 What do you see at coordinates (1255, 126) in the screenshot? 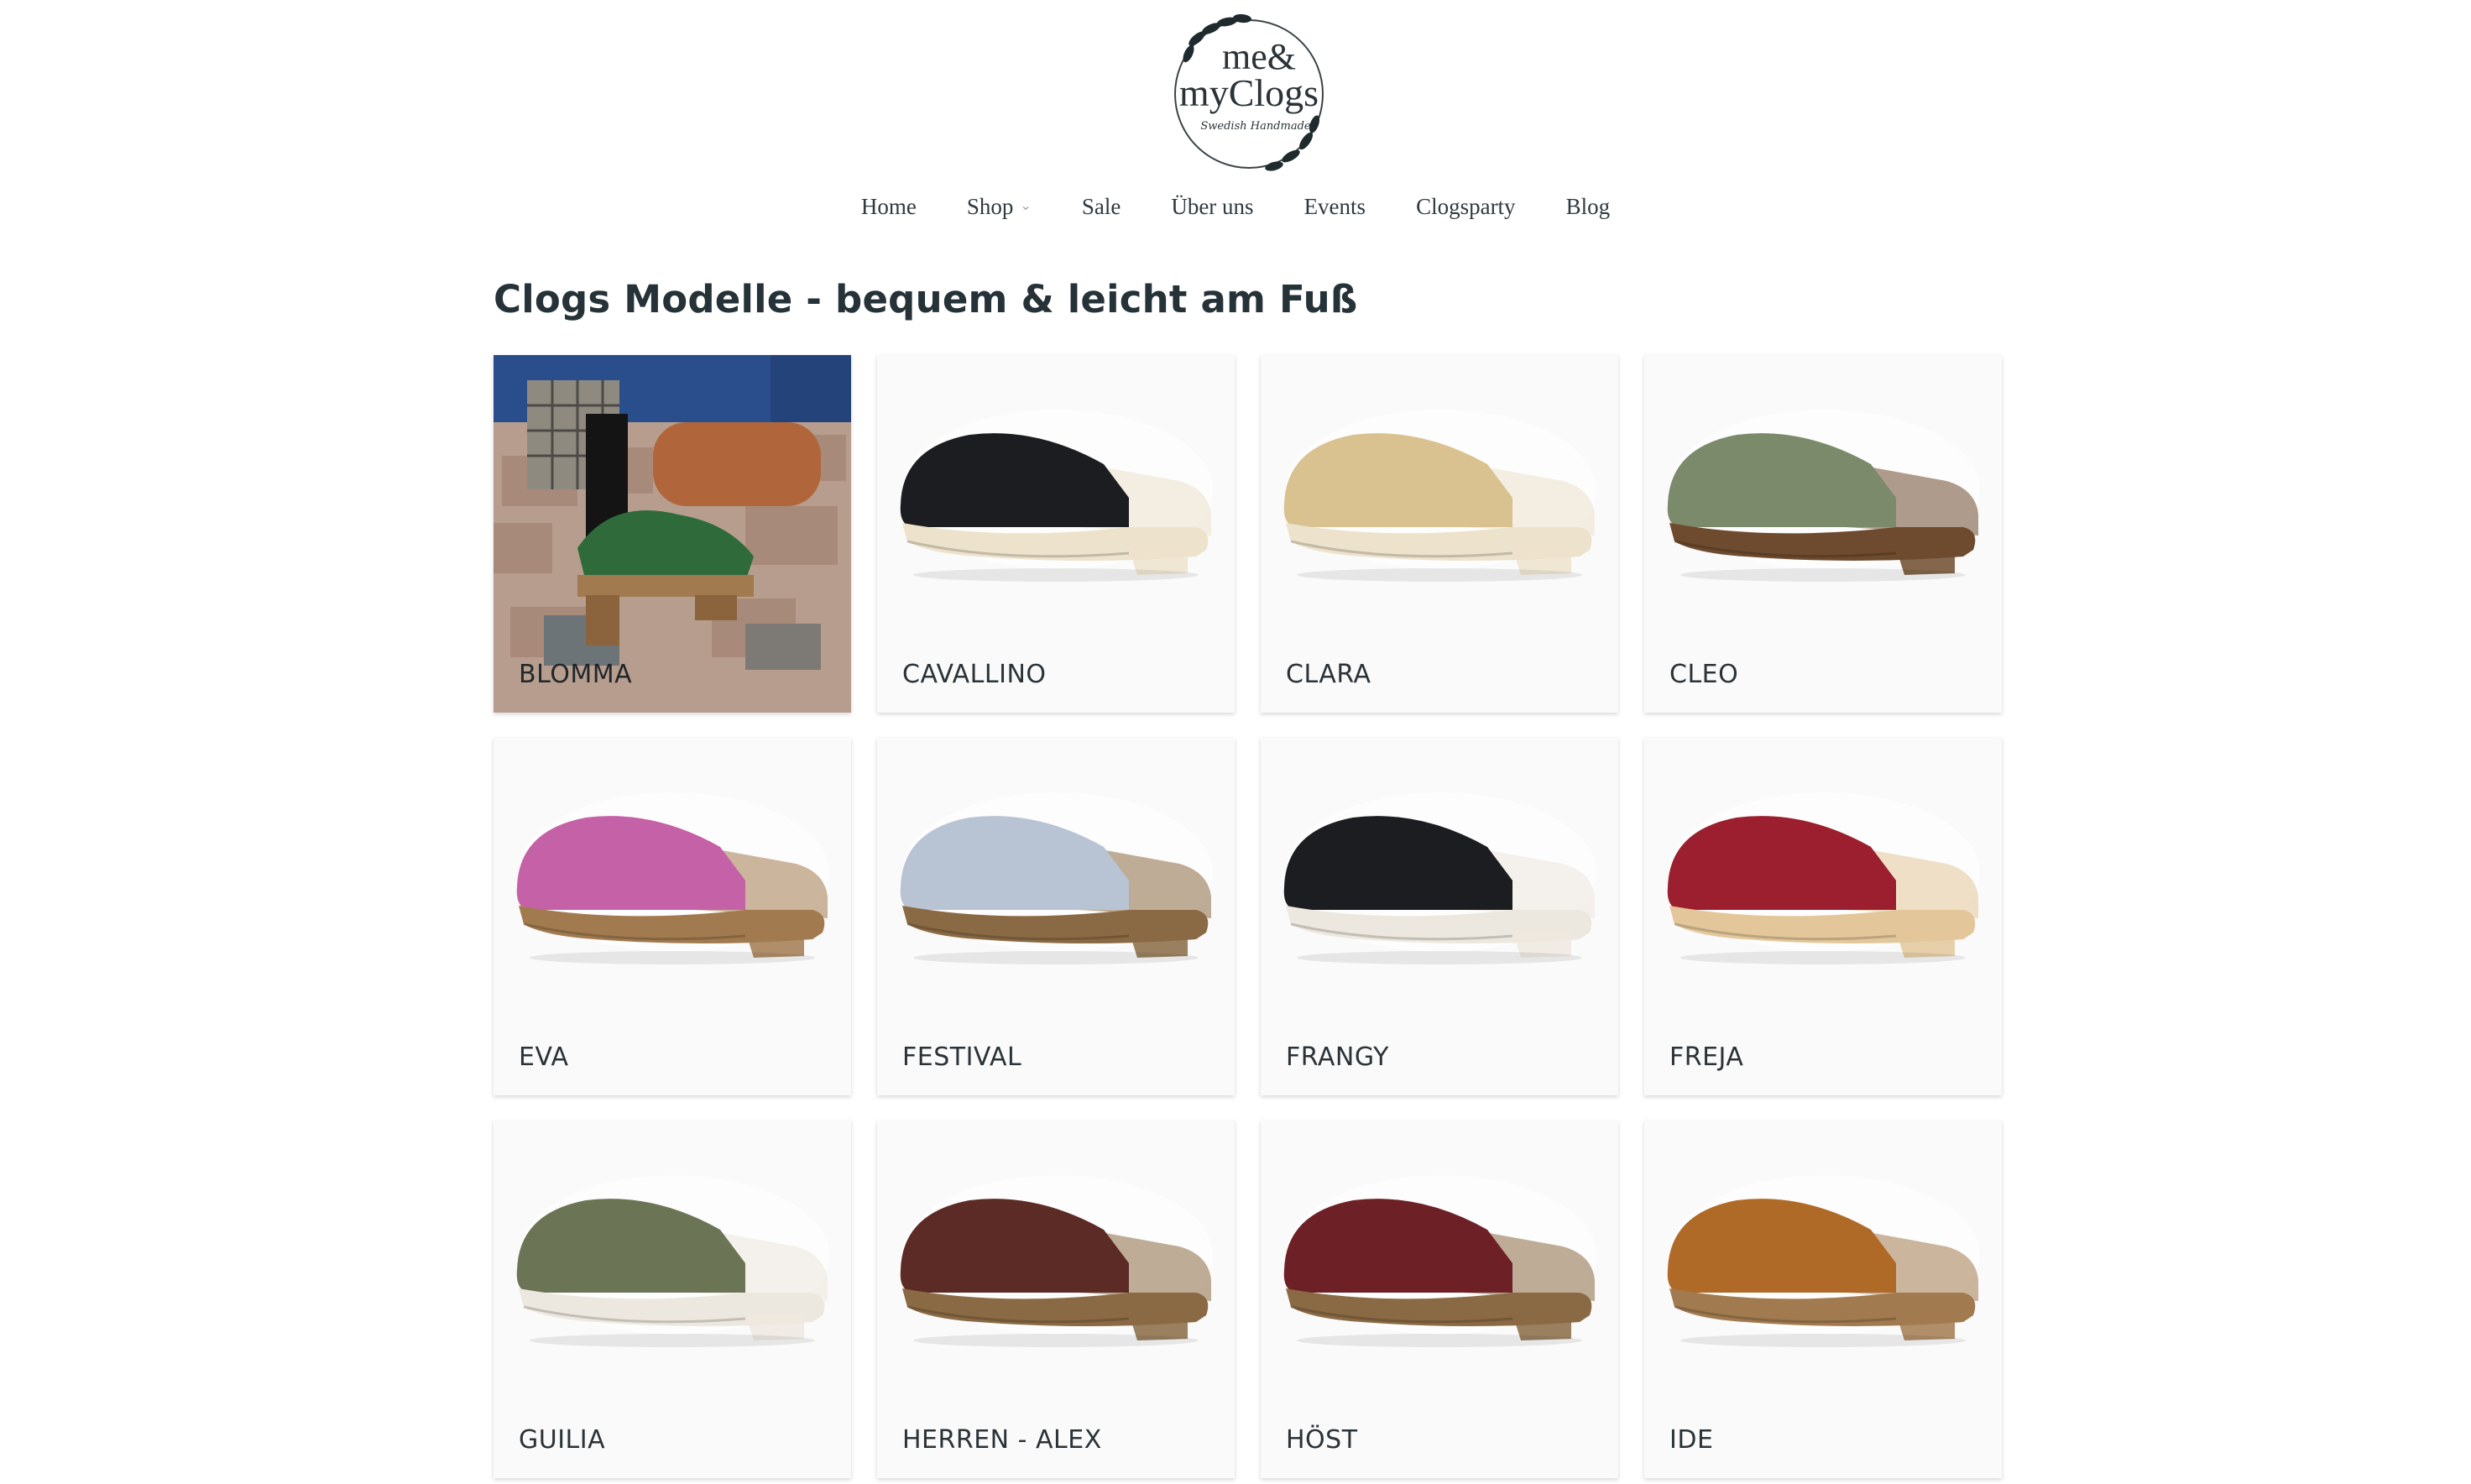
I see `svg-text: Swedish Handmade` at bounding box center [1255, 126].